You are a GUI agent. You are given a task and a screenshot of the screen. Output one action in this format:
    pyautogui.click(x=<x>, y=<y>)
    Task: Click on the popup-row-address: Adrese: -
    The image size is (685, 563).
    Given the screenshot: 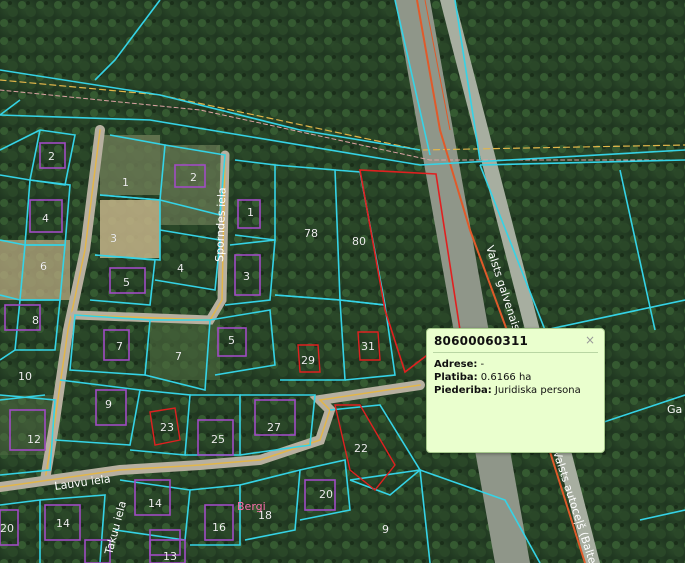 What is the action you would take?
    pyautogui.click(x=459, y=364)
    